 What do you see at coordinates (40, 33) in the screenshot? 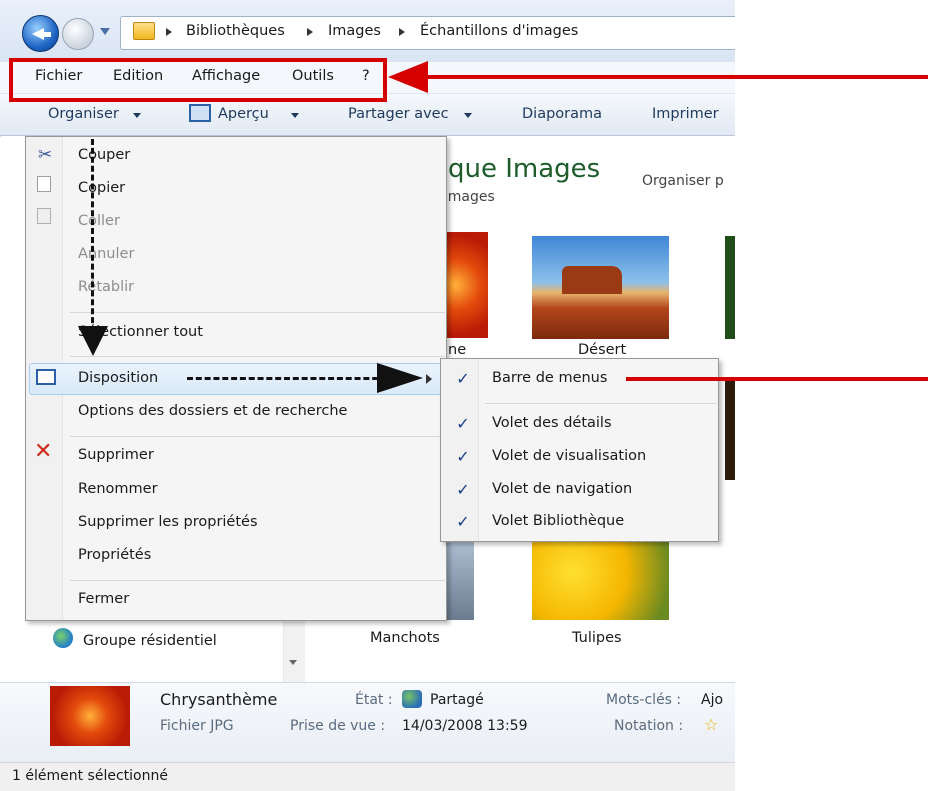
I see `back-arrow-icon` at bounding box center [40, 33].